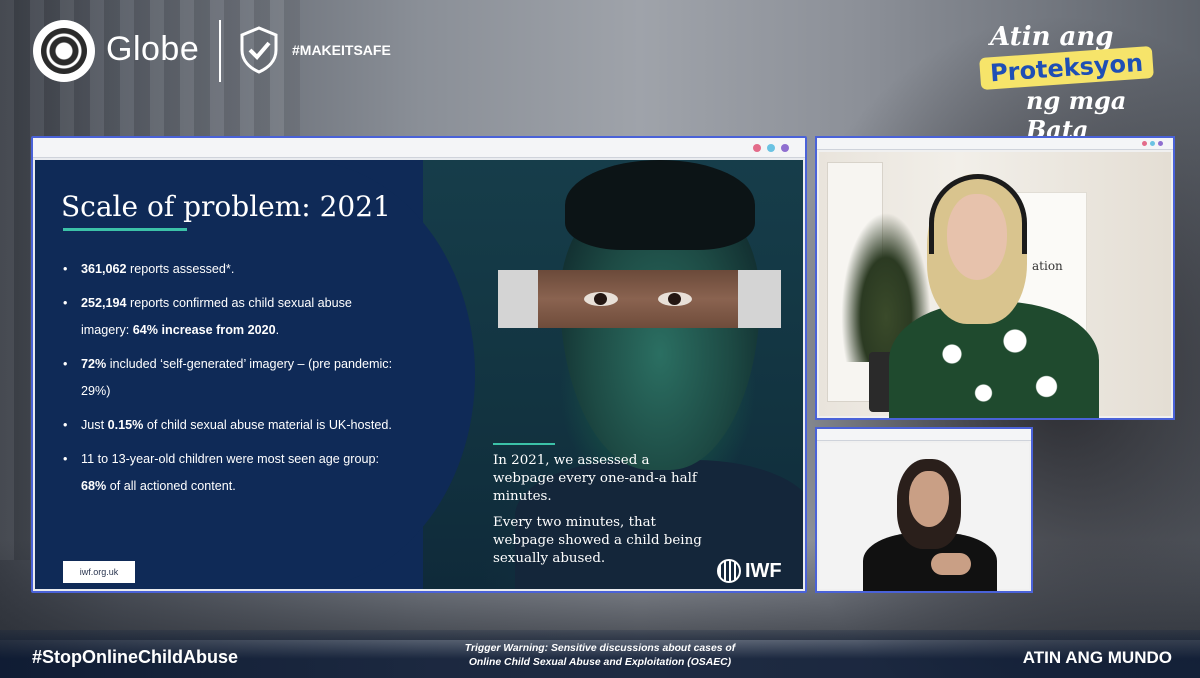  What do you see at coordinates (729, 571) in the screenshot?
I see `iwf-globe-icon` at bounding box center [729, 571].